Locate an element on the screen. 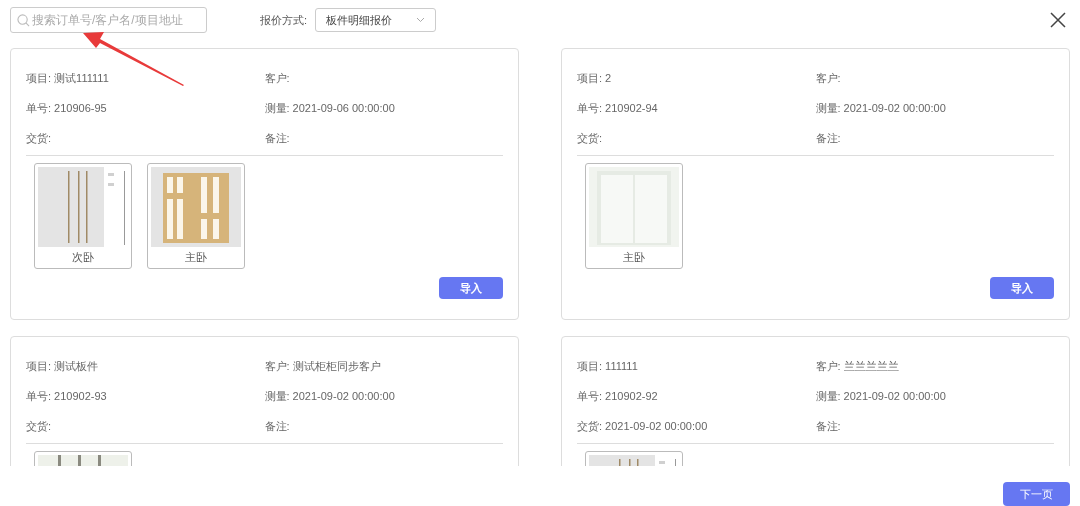 Image resolution: width=1080 pixels, height=506 pixels. quote-mode-select: 板件明细报价 is located at coordinates (376, 20).